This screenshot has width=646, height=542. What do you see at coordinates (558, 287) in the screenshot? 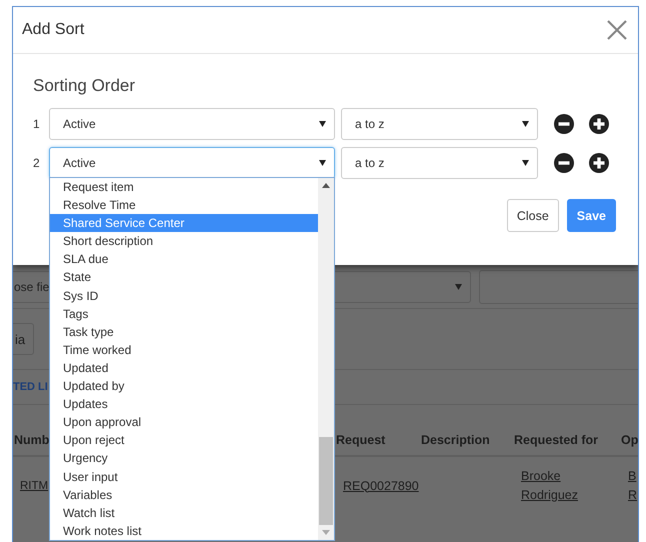
I see `input-field` at bounding box center [558, 287].